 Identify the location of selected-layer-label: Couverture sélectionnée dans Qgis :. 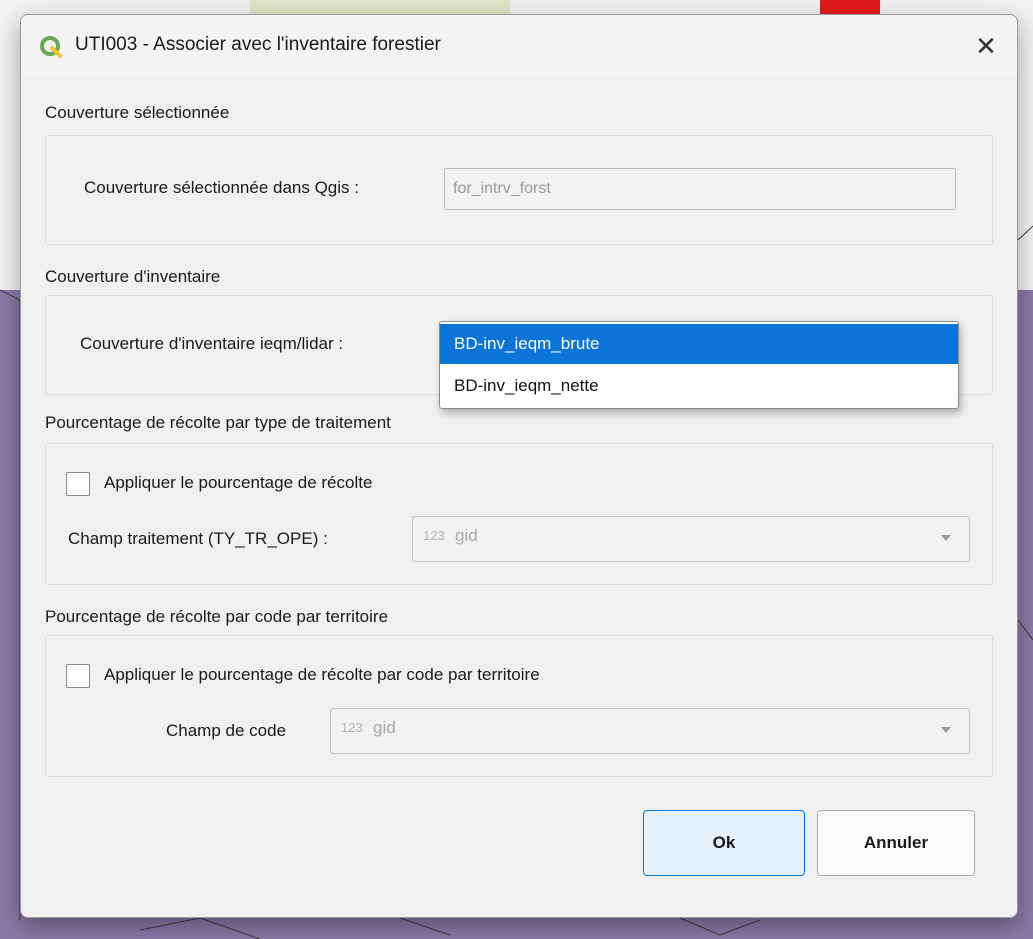
(221, 187).